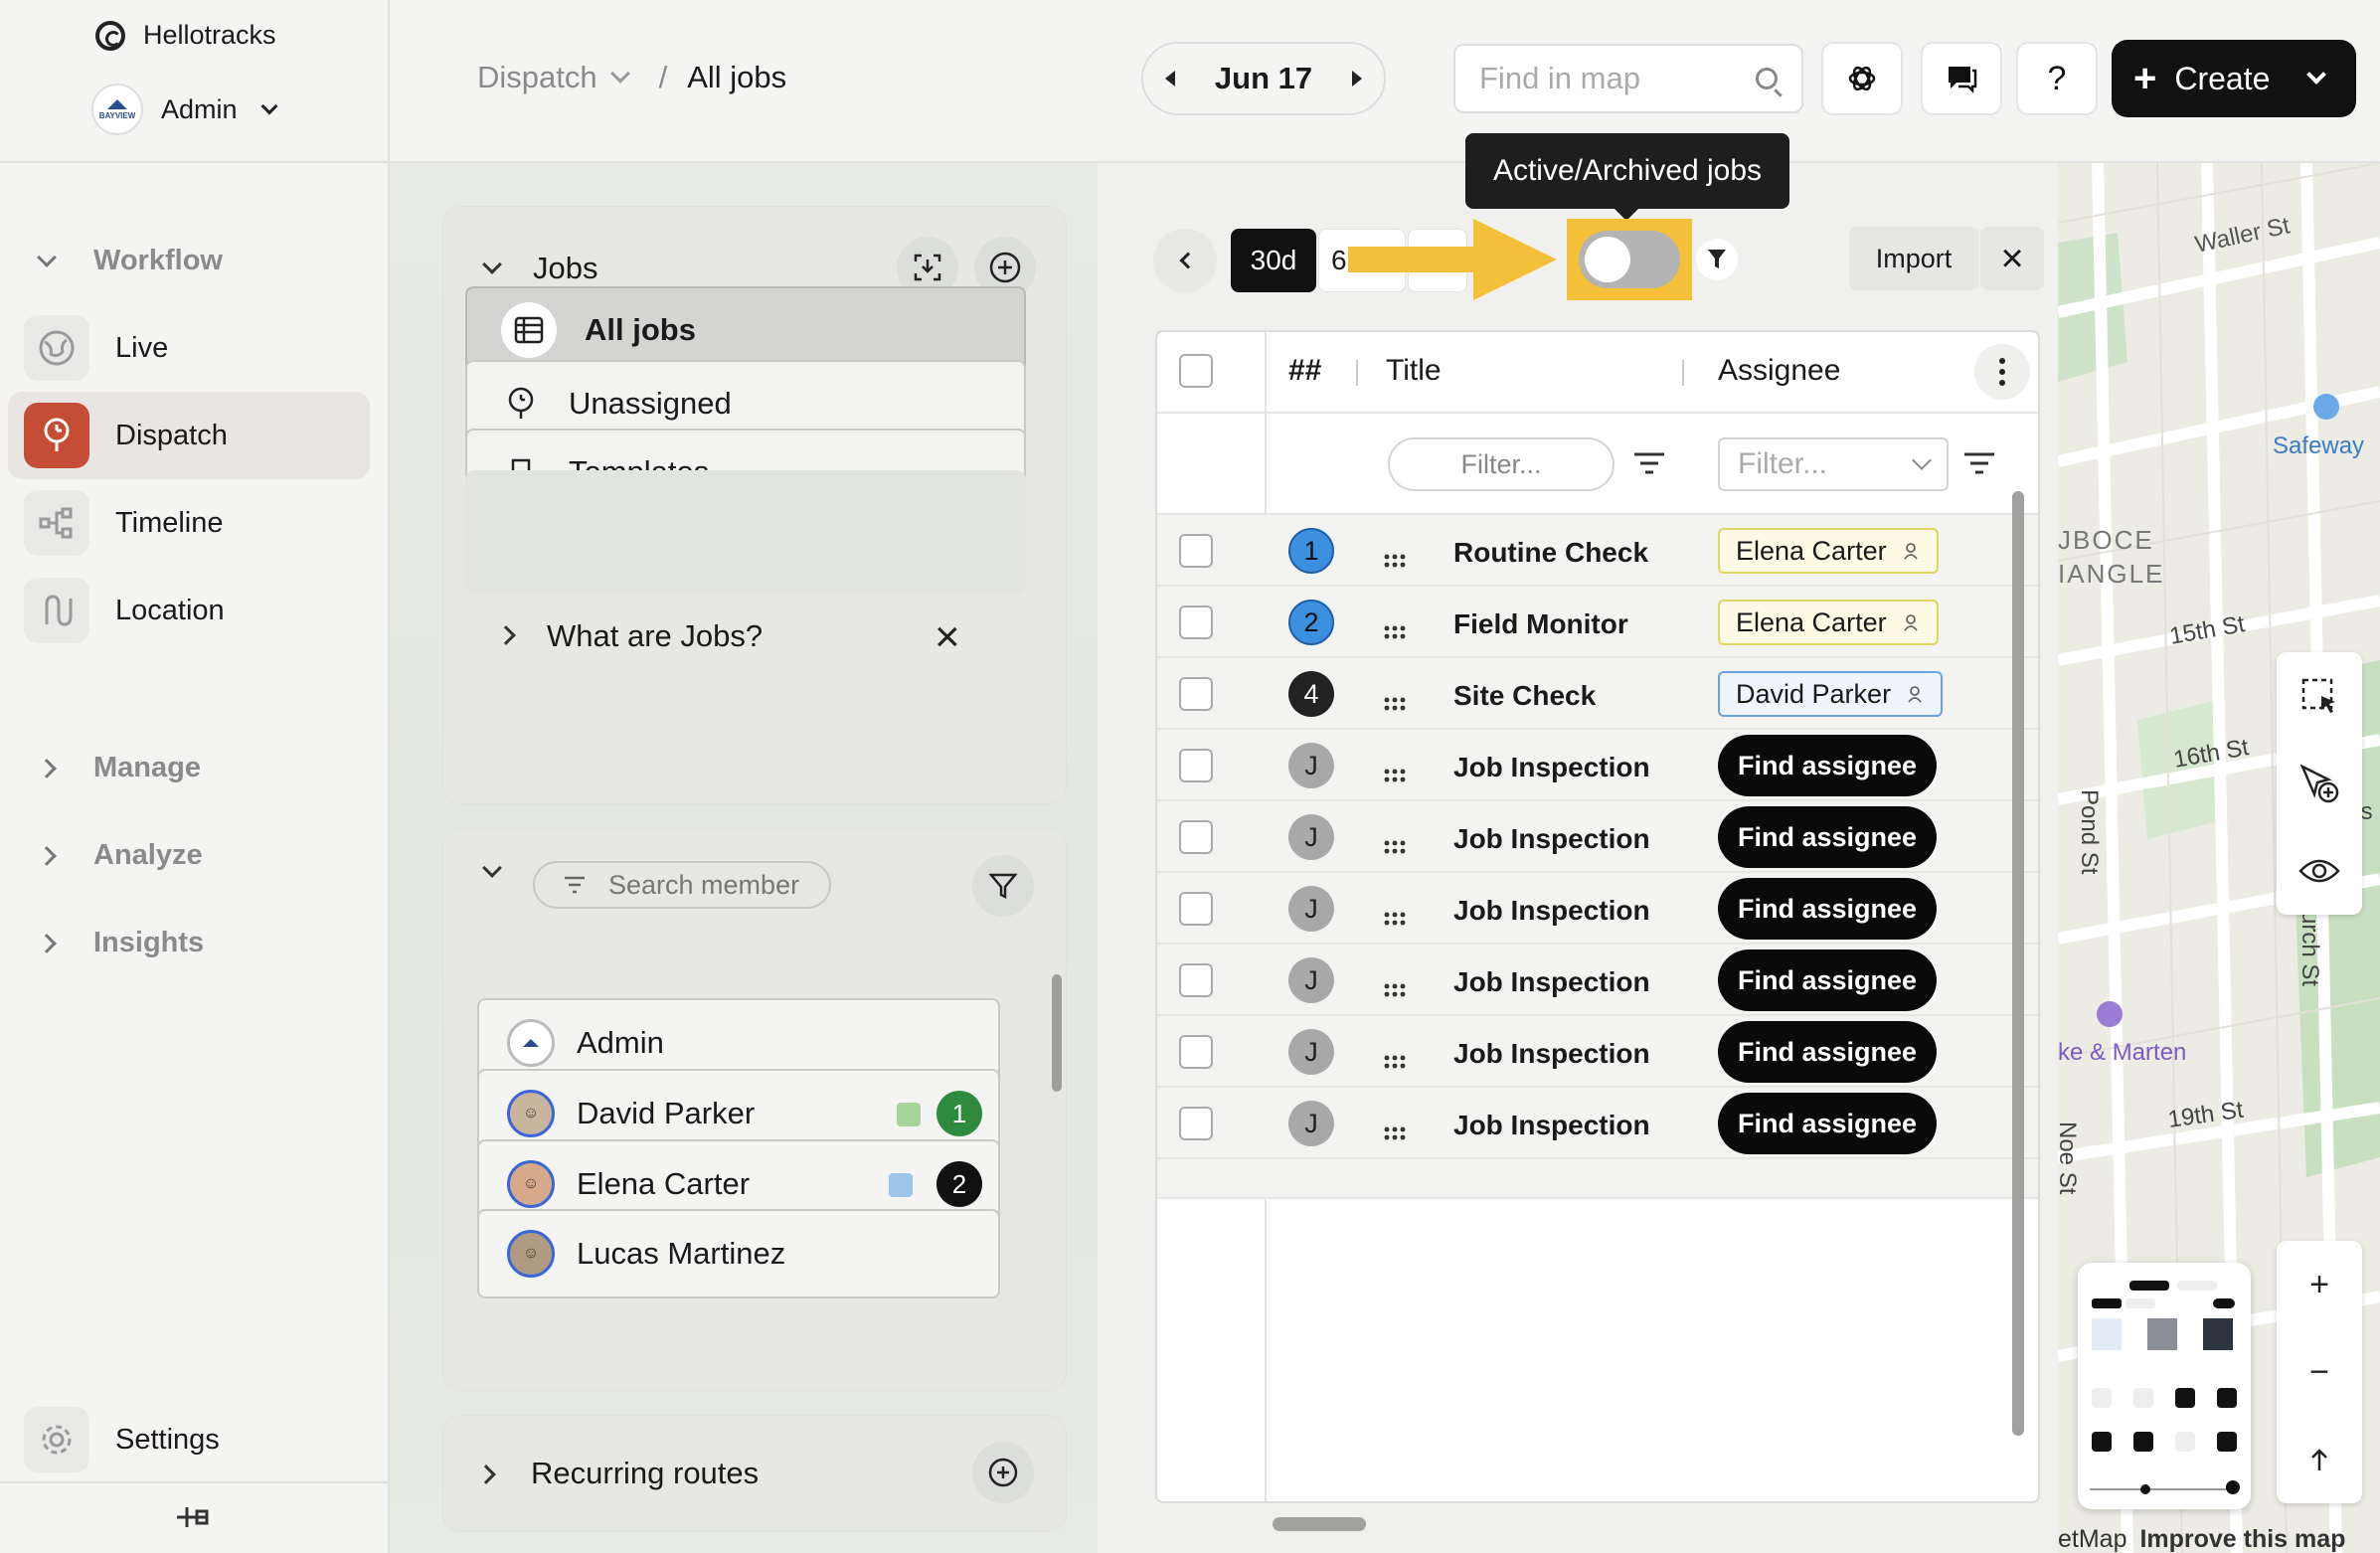  I want to click on chat-button, so click(1961, 78).